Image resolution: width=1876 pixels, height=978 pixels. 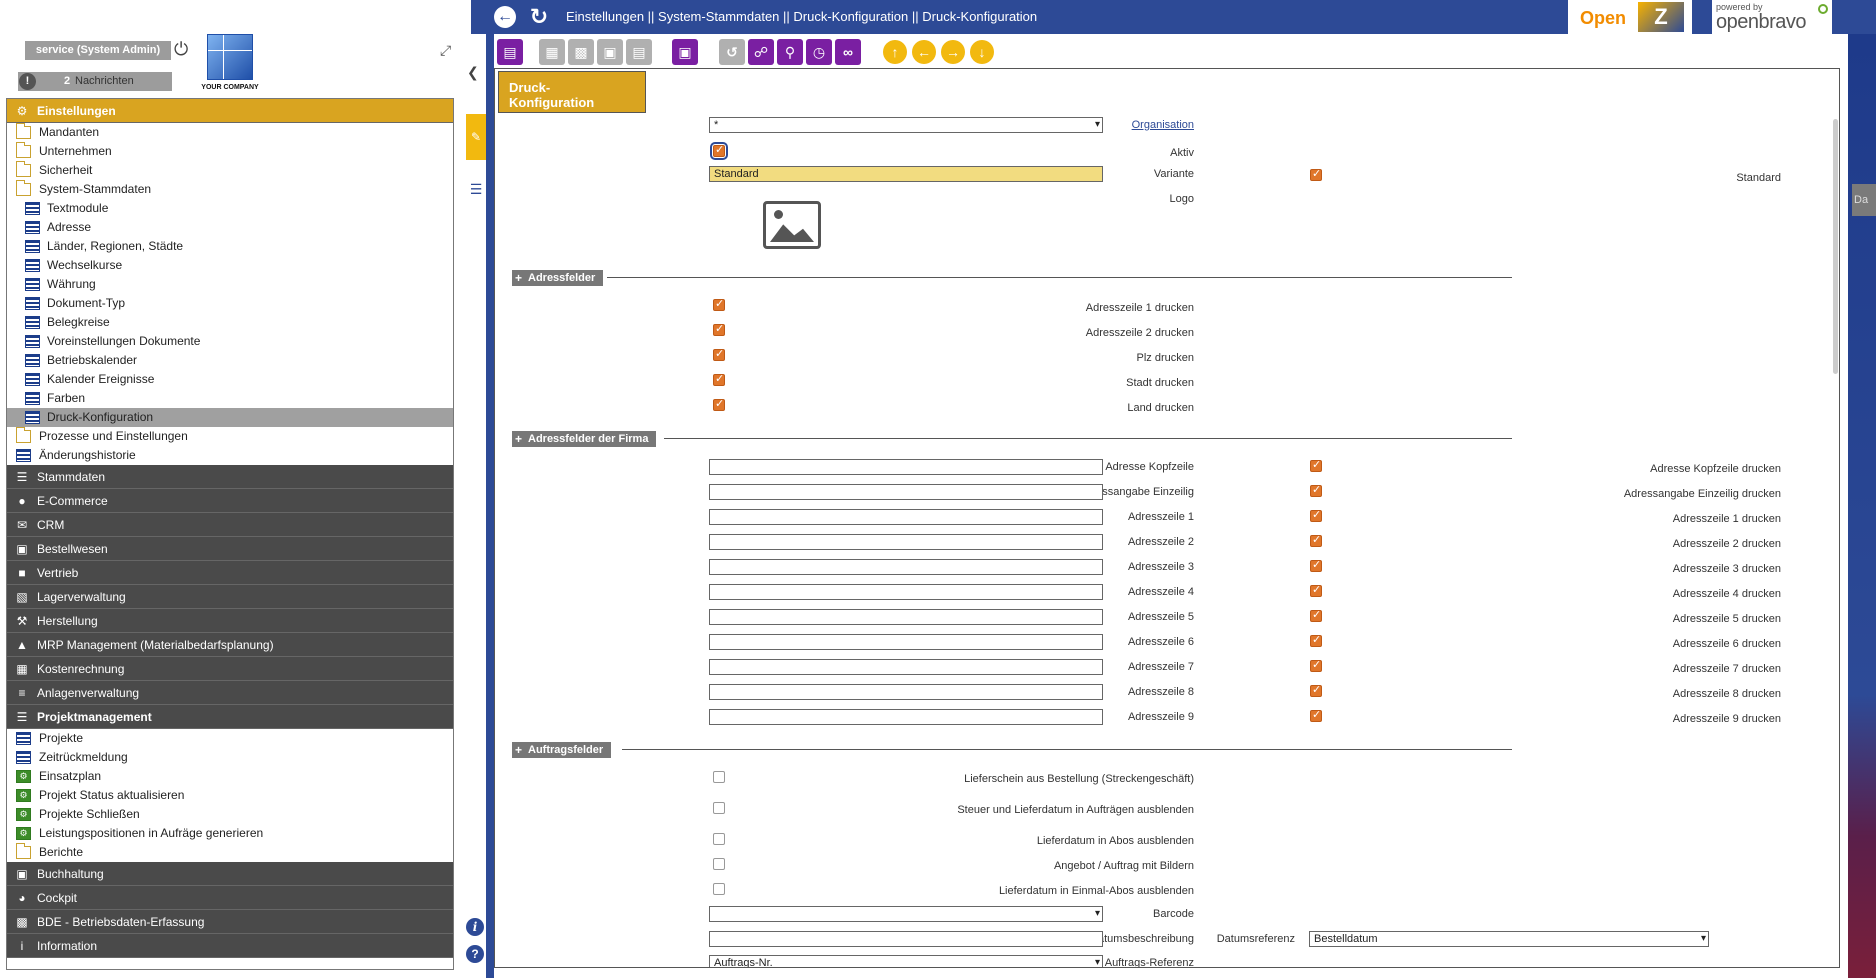 I want to click on barcode-select, so click(x=906, y=914).